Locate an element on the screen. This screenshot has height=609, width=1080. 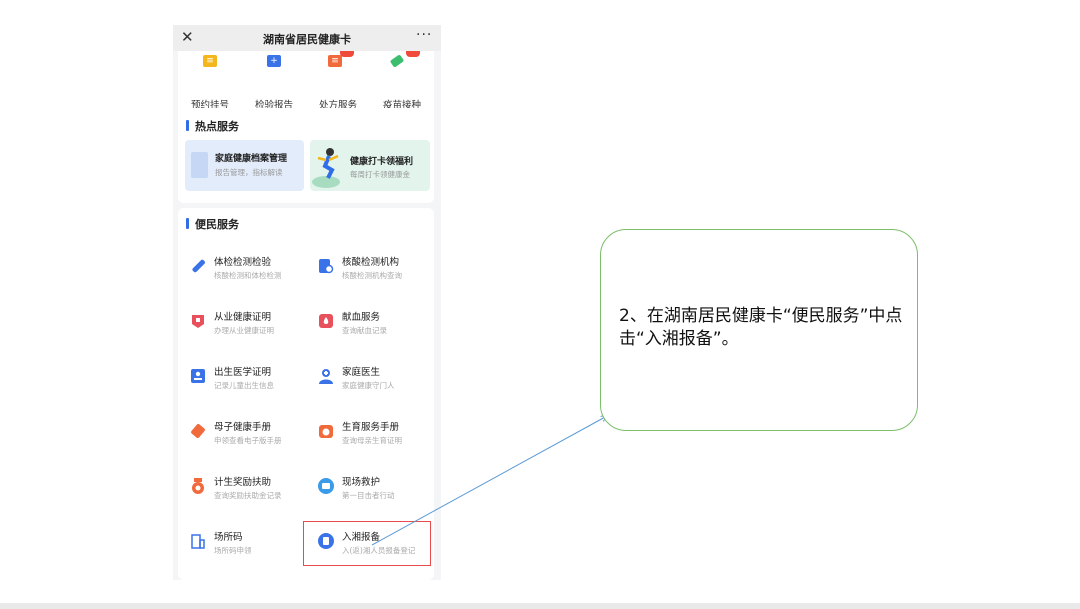
callout-text: 2、在湖南居民健康卡“便民服务”中点击“入湘报备”。 is located at coordinates (761, 327).